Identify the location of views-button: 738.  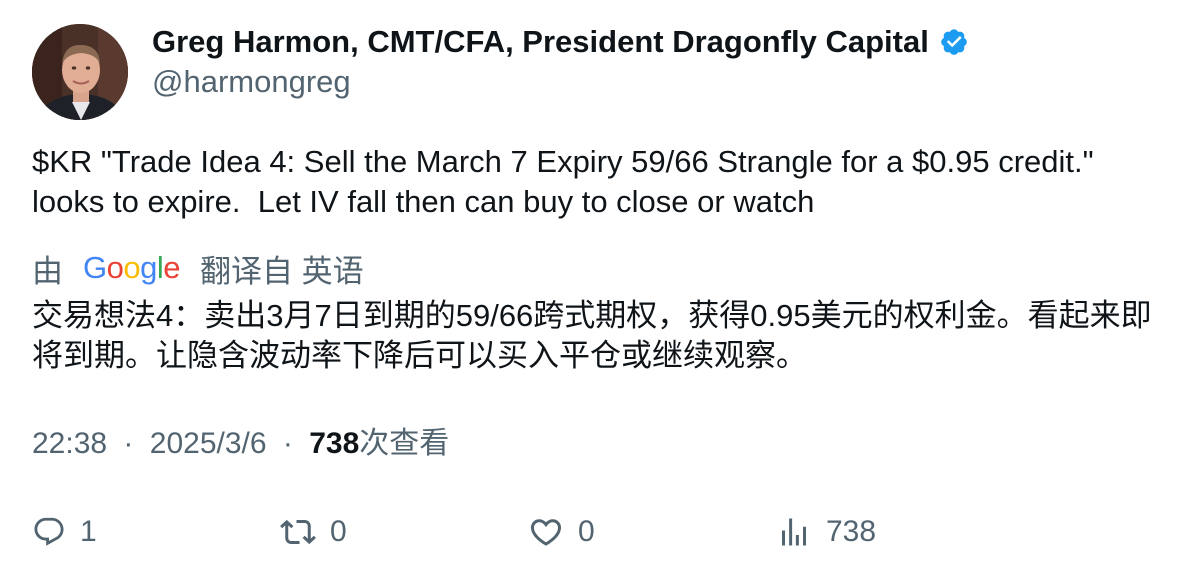
(826, 532).